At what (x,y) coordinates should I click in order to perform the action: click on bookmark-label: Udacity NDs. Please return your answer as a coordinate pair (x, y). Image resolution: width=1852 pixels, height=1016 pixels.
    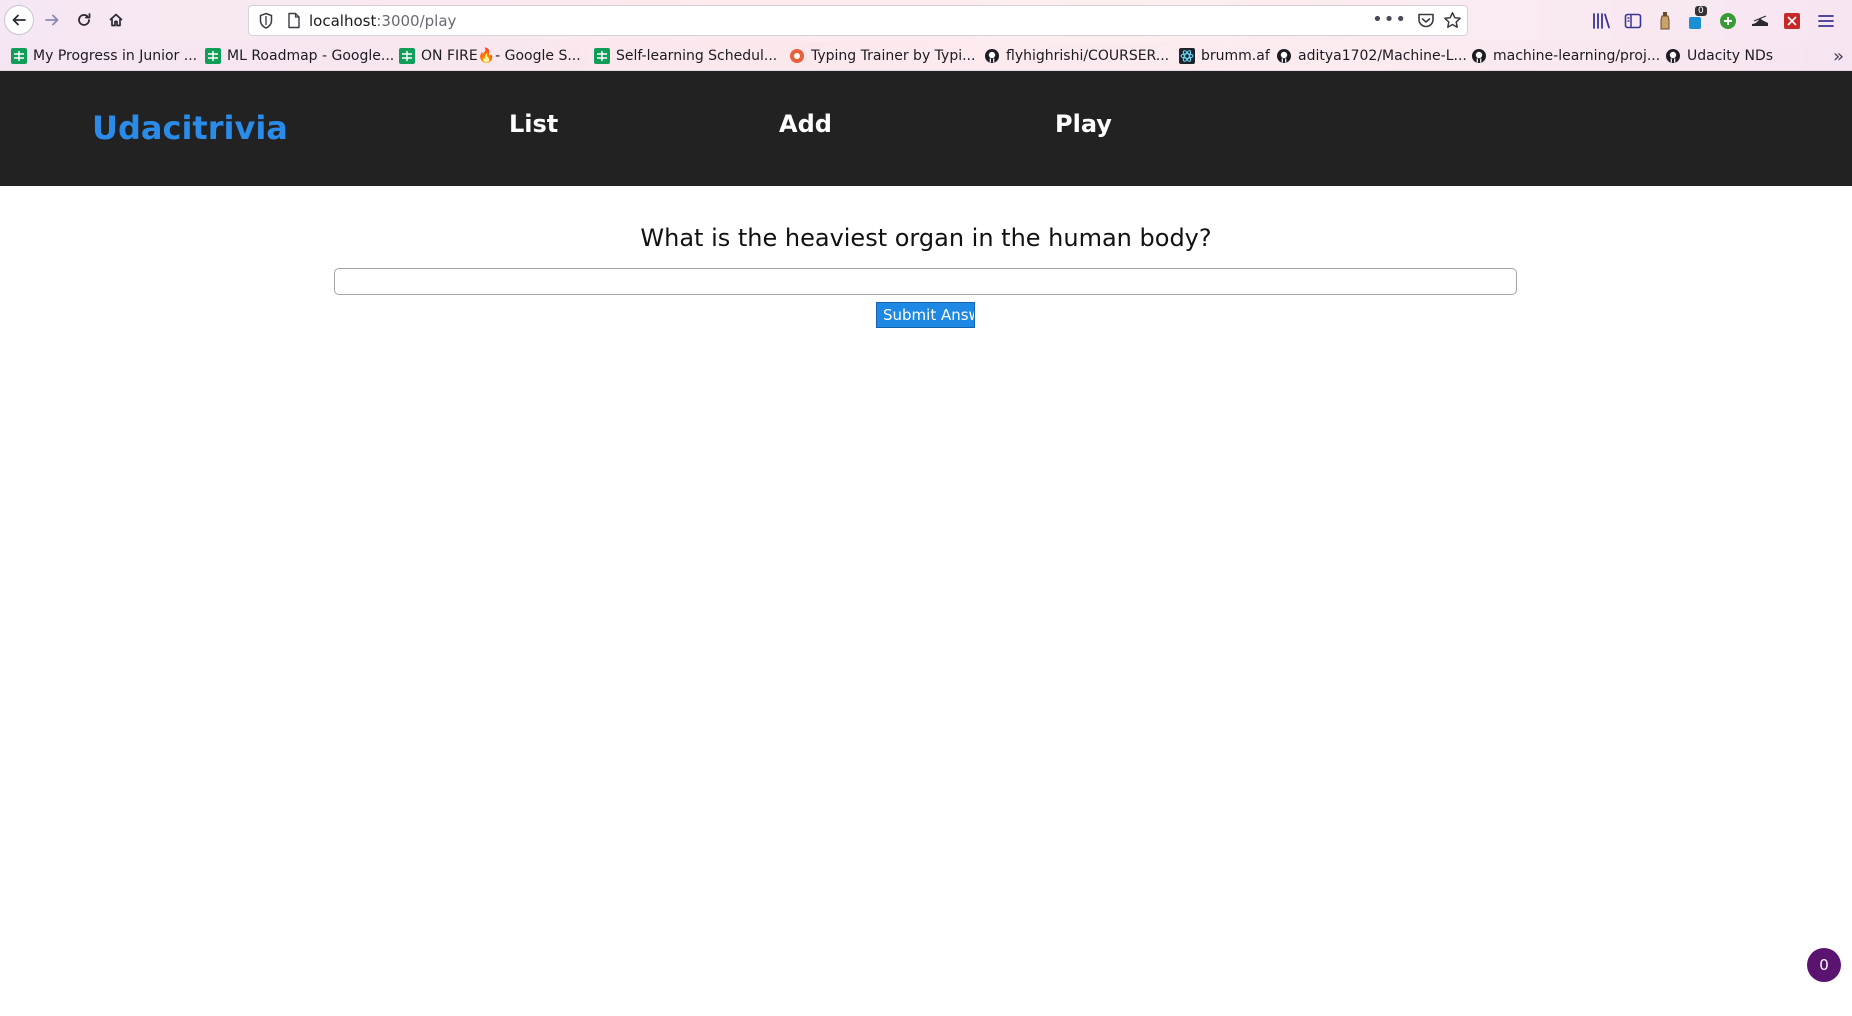
    Looking at the image, I should click on (1730, 56).